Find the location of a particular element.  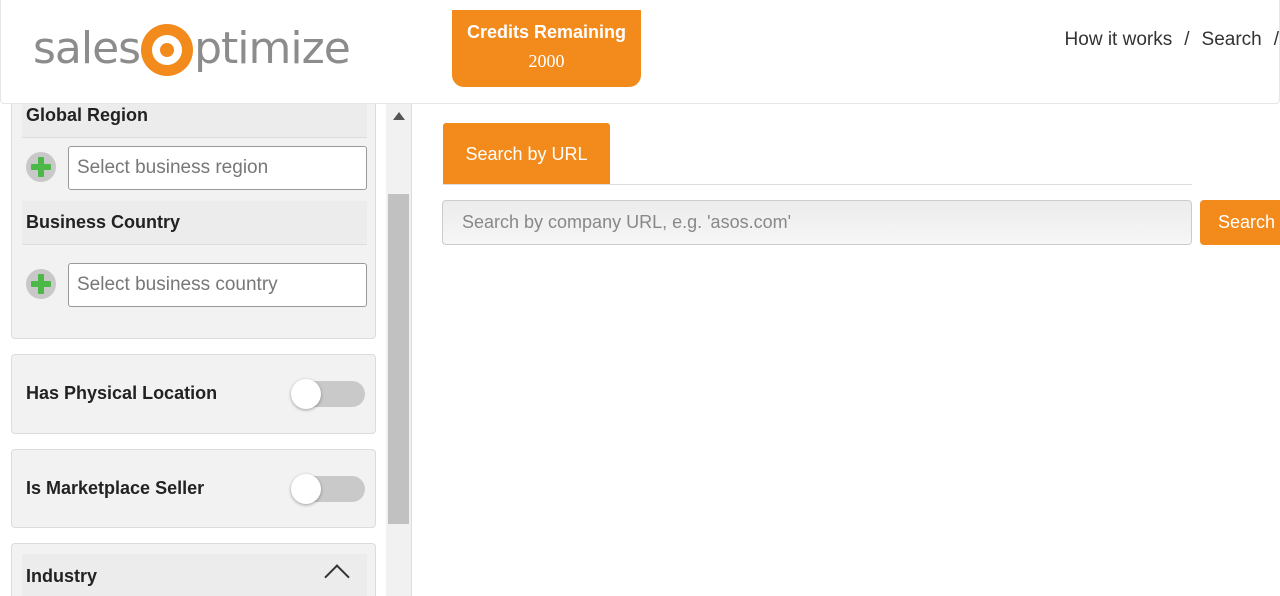

is-marketplace-seller-panel: Is Marketplace Seller is located at coordinates (193, 488).